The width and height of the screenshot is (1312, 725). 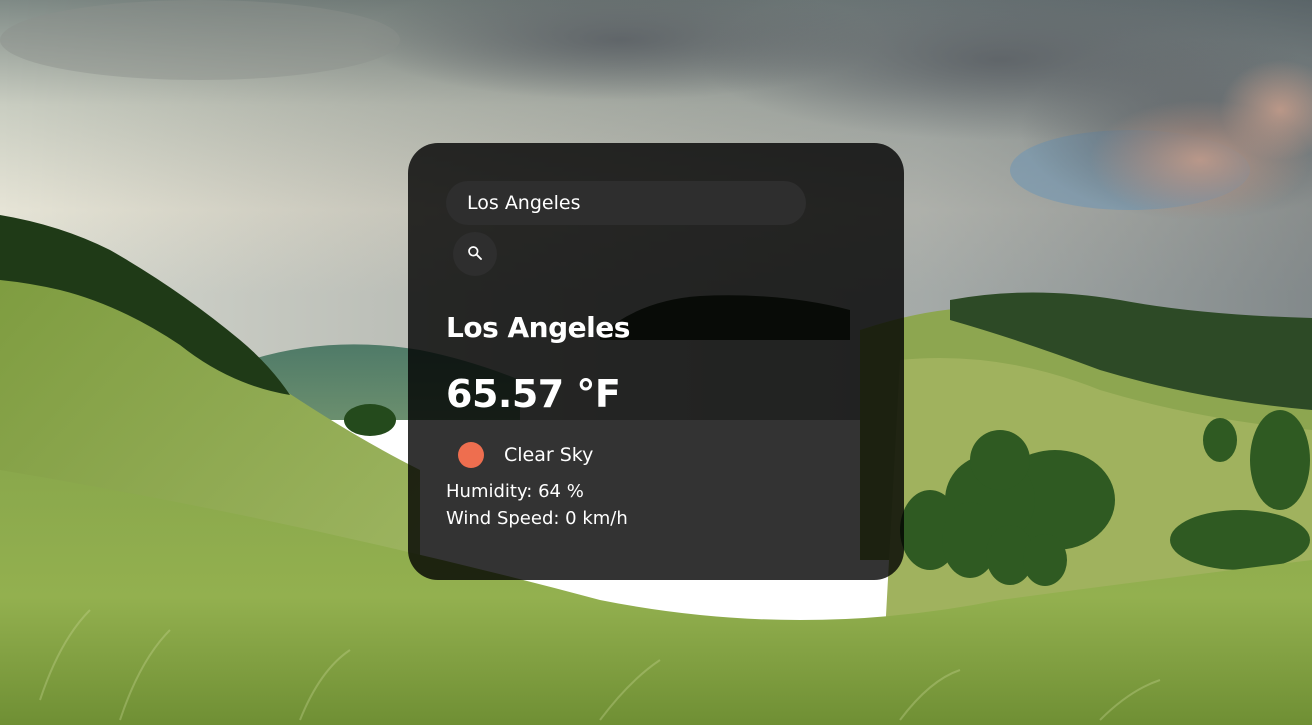 I want to click on search-icon, so click(x=475, y=254).